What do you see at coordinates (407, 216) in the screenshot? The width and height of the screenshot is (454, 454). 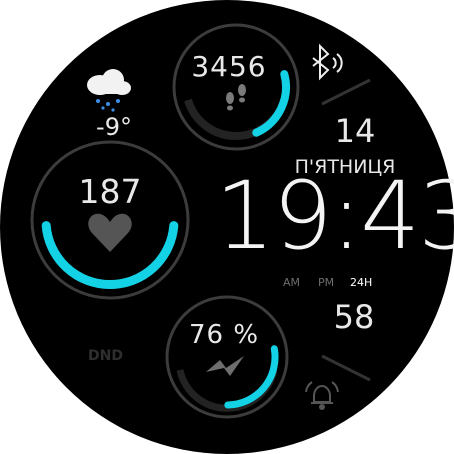 I see `time-minutes: 43` at bounding box center [407, 216].